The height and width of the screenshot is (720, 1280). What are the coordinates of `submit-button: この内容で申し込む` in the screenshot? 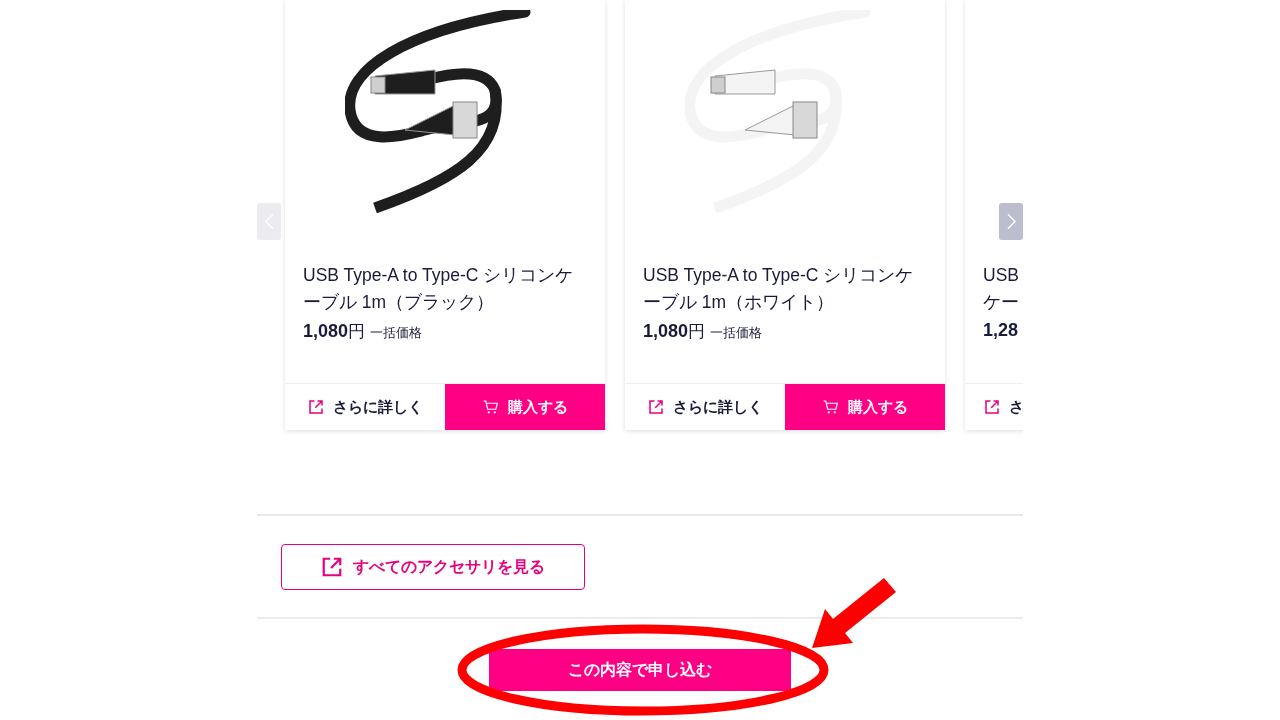 It's located at (640, 670).